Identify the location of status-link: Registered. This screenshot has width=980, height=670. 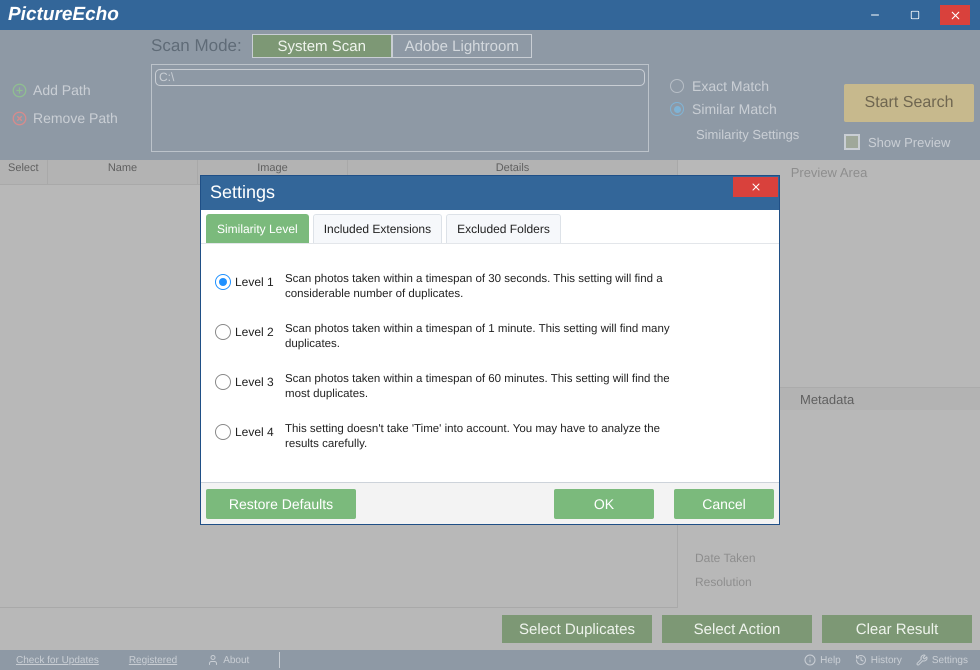
(153, 660).